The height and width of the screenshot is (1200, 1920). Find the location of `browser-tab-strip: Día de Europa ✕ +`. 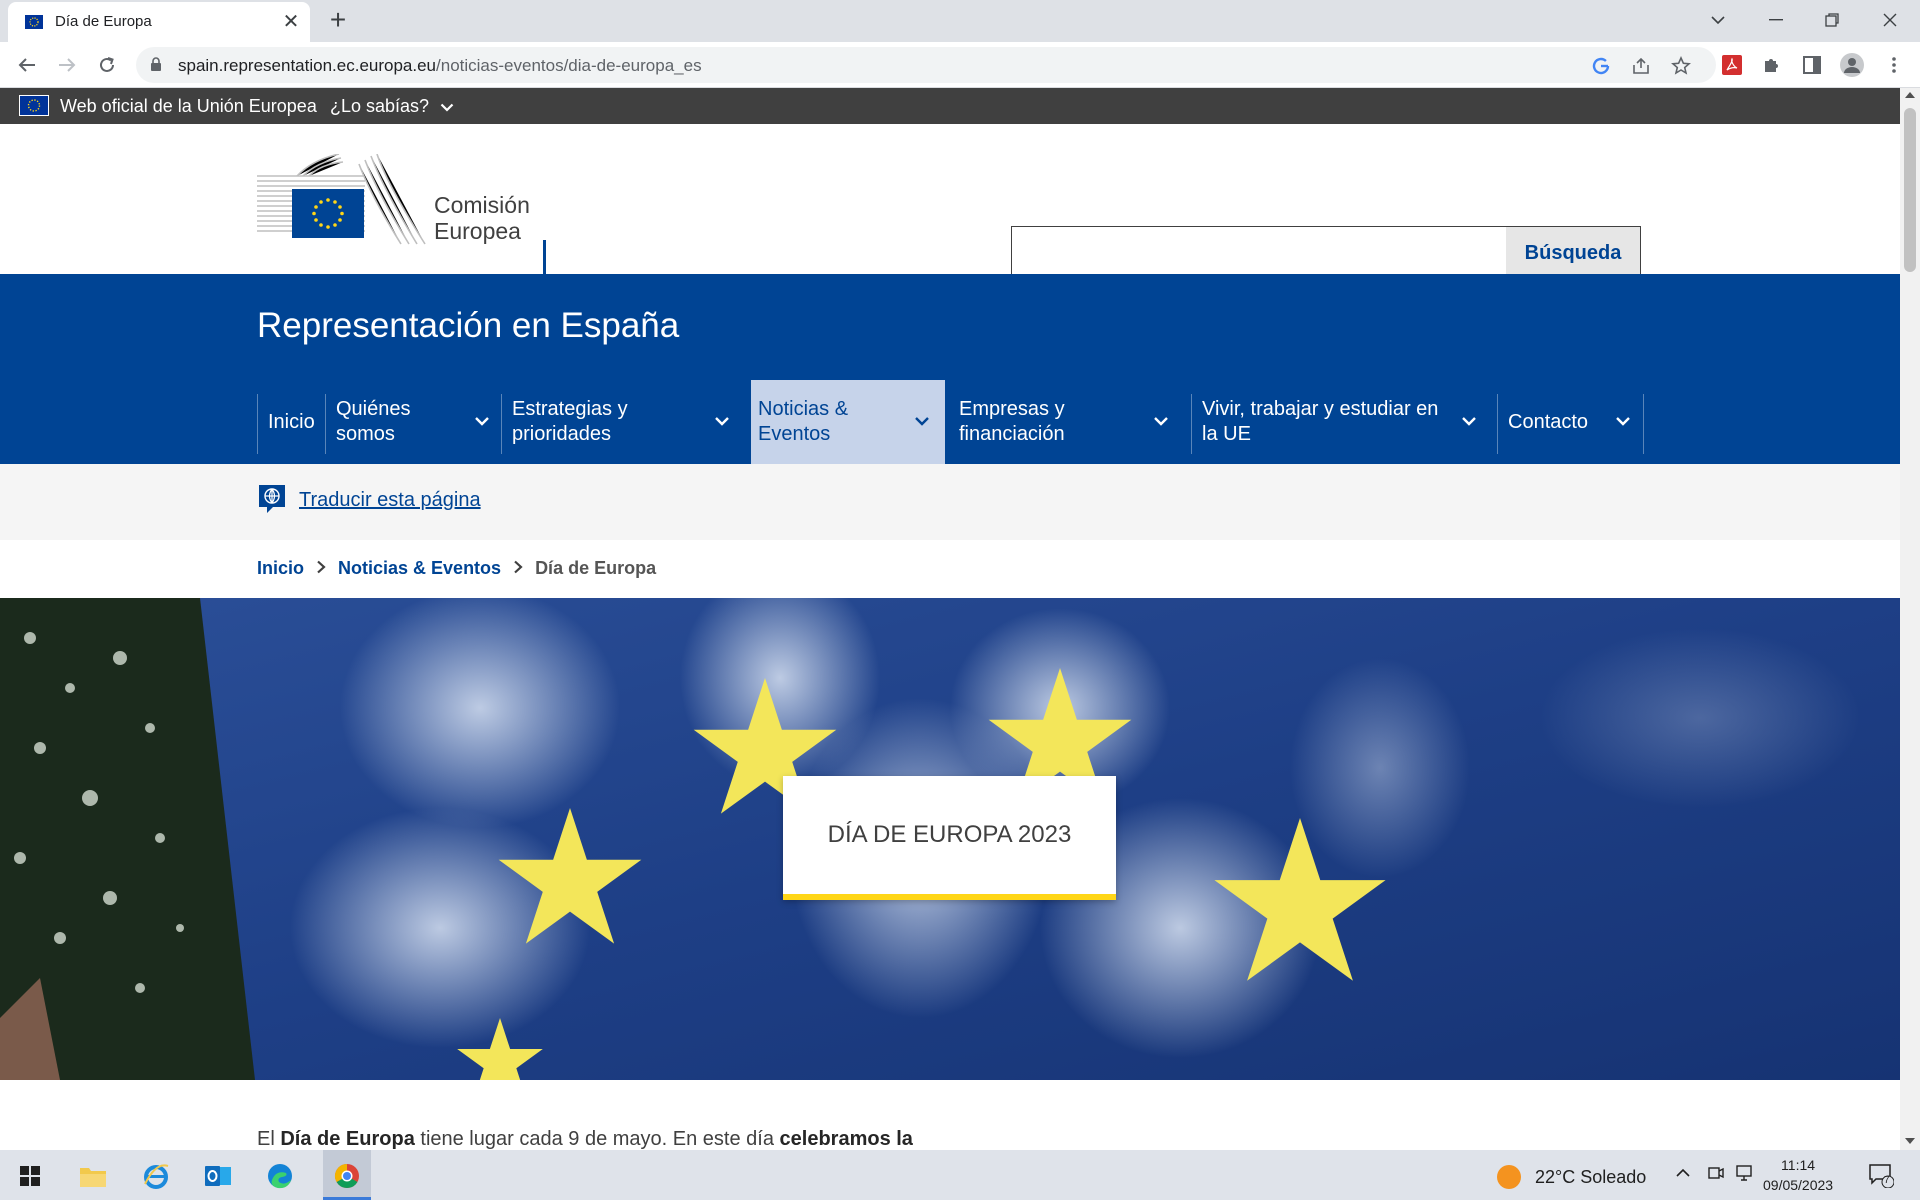

browser-tab-strip: Día de Europa ✕ + is located at coordinates (960, 21).